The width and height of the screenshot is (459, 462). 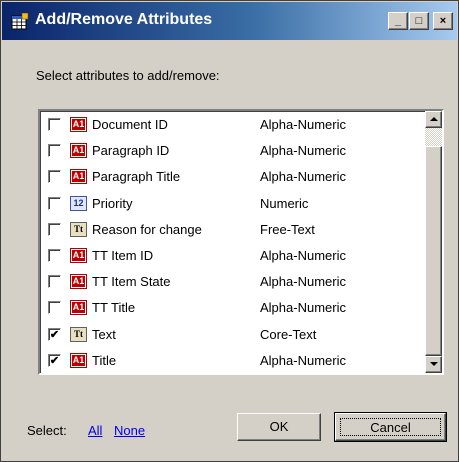 I want to click on select-label: Select:, so click(x=47, y=430).